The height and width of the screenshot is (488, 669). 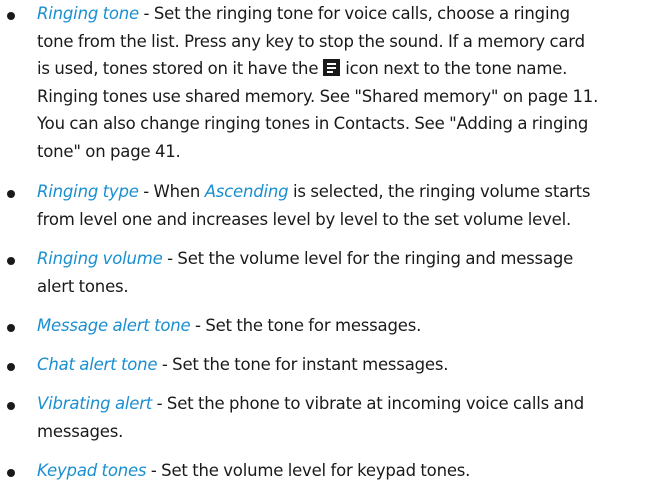 What do you see at coordinates (456, 68) in the screenshot?
I see `description-text: icon next to the tone name.` at bounding box center [456, 68].